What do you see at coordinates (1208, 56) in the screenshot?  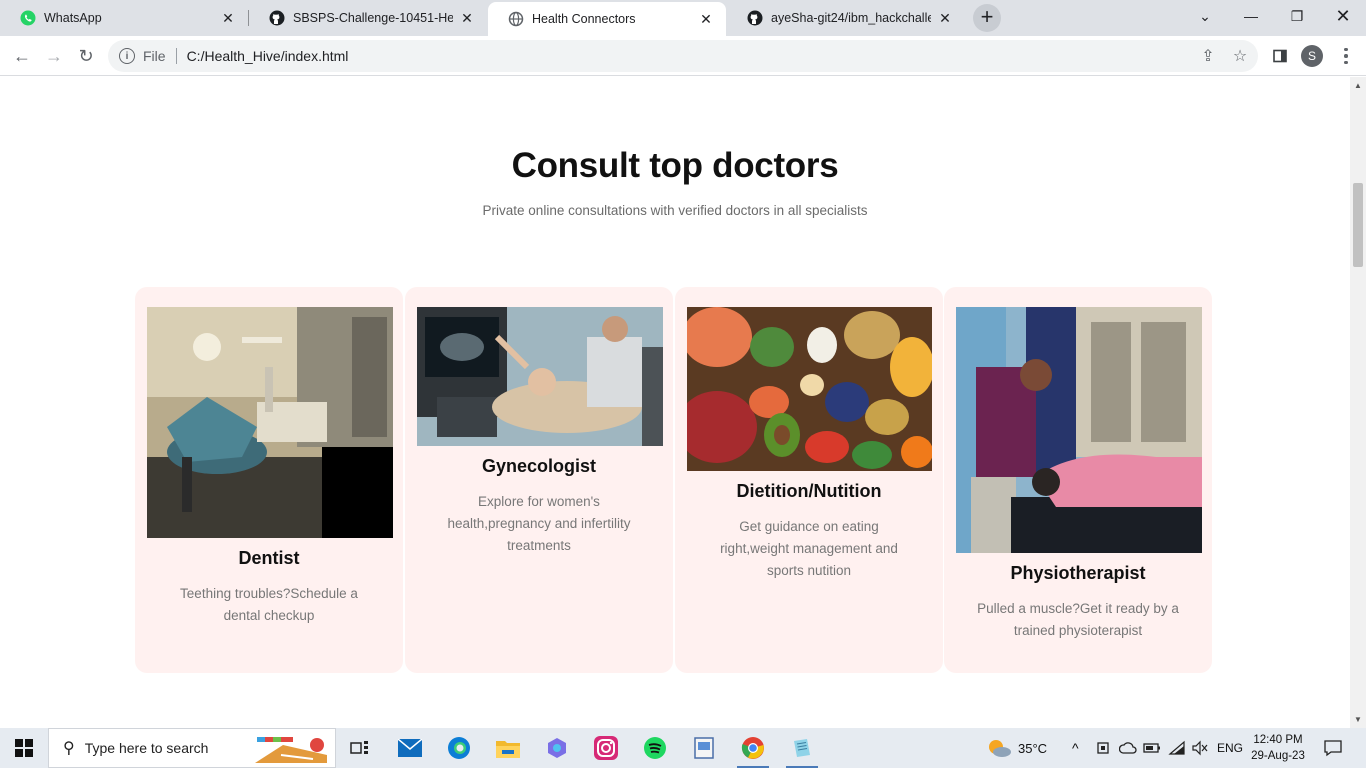 I see `share-icon: ⇪` at bounding box center [1208, 56].